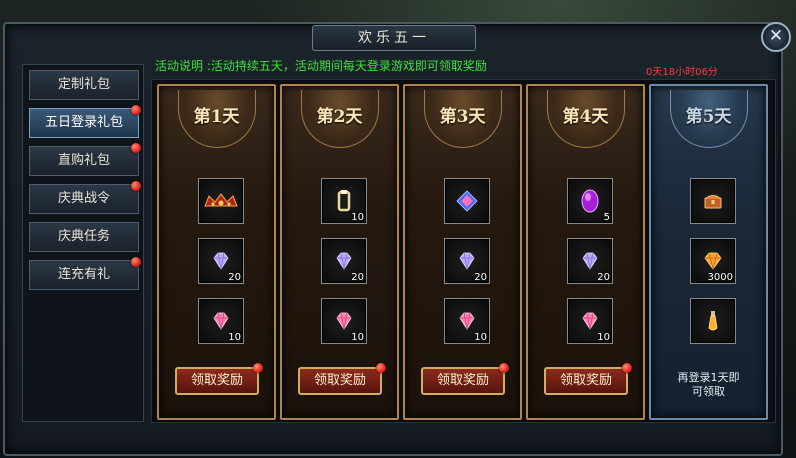 The width and height of the screenshot is (796, 458). I want to click on sidebar-item-recharge-gifts: 连充有礼, so click(85, 273).